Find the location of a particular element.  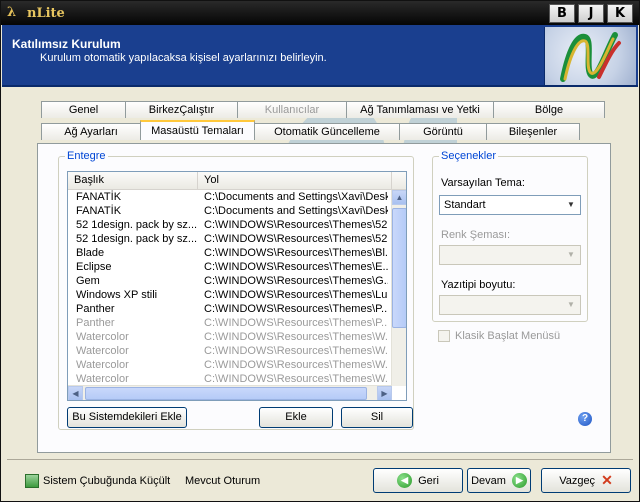

tab-network-identification: Ağ Tanımlaması ve Yetki is located at coordinates (420, 109).